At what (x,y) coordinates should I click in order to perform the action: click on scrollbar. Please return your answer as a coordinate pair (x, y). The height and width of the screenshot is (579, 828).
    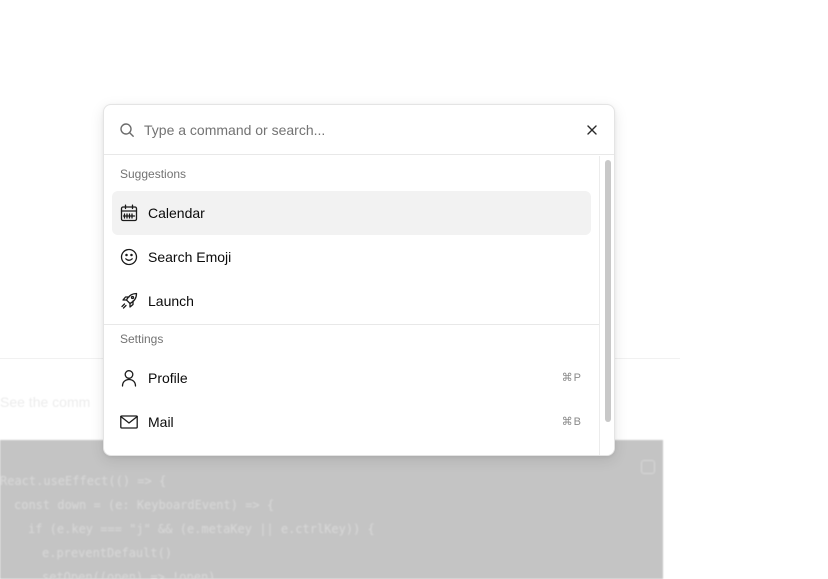
    Looking at the image, I should click on (606, 305).